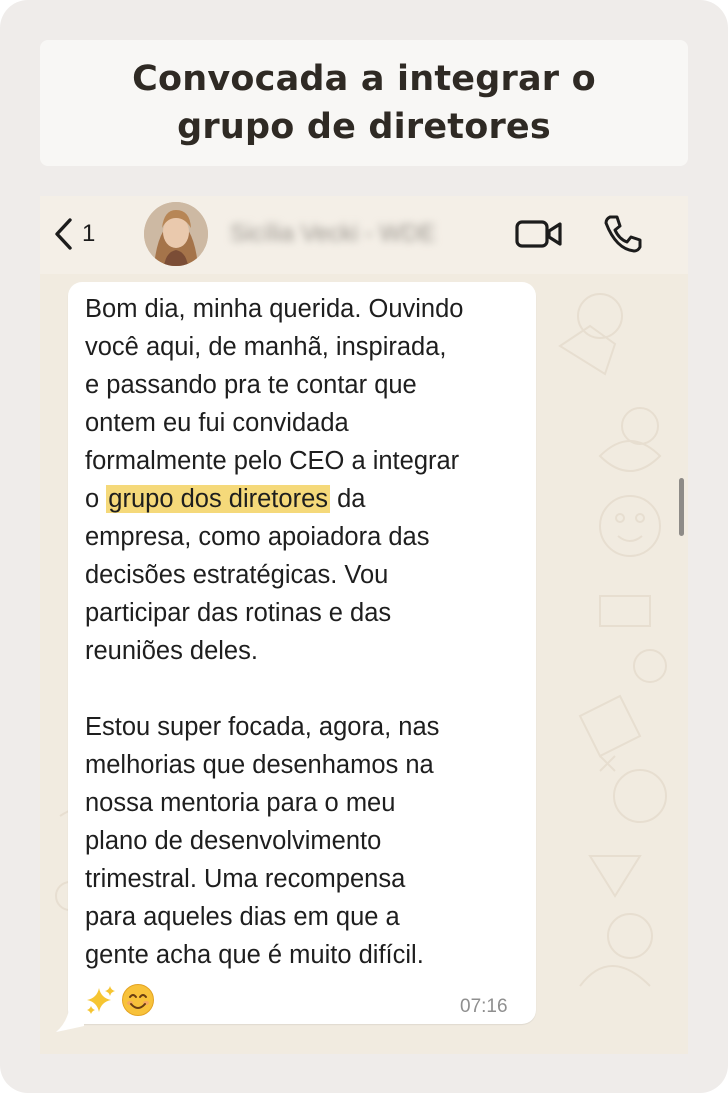  I want to click on chevron-left-icon, so click(63, 234).